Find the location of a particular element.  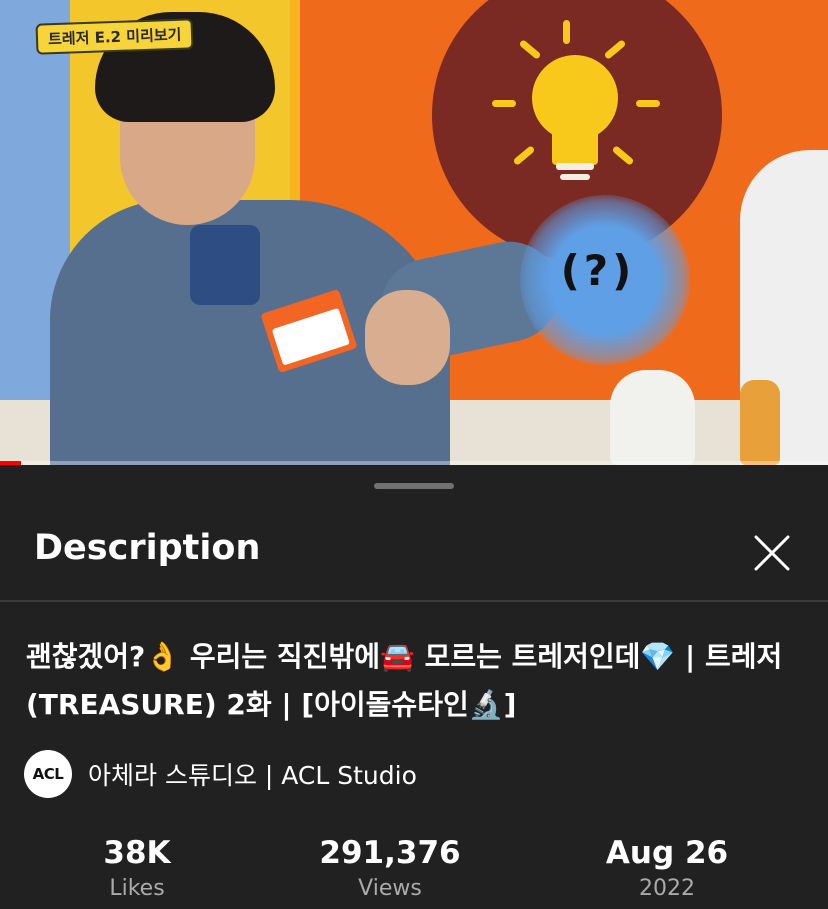

close-icon is located at coordinates (772, 553).